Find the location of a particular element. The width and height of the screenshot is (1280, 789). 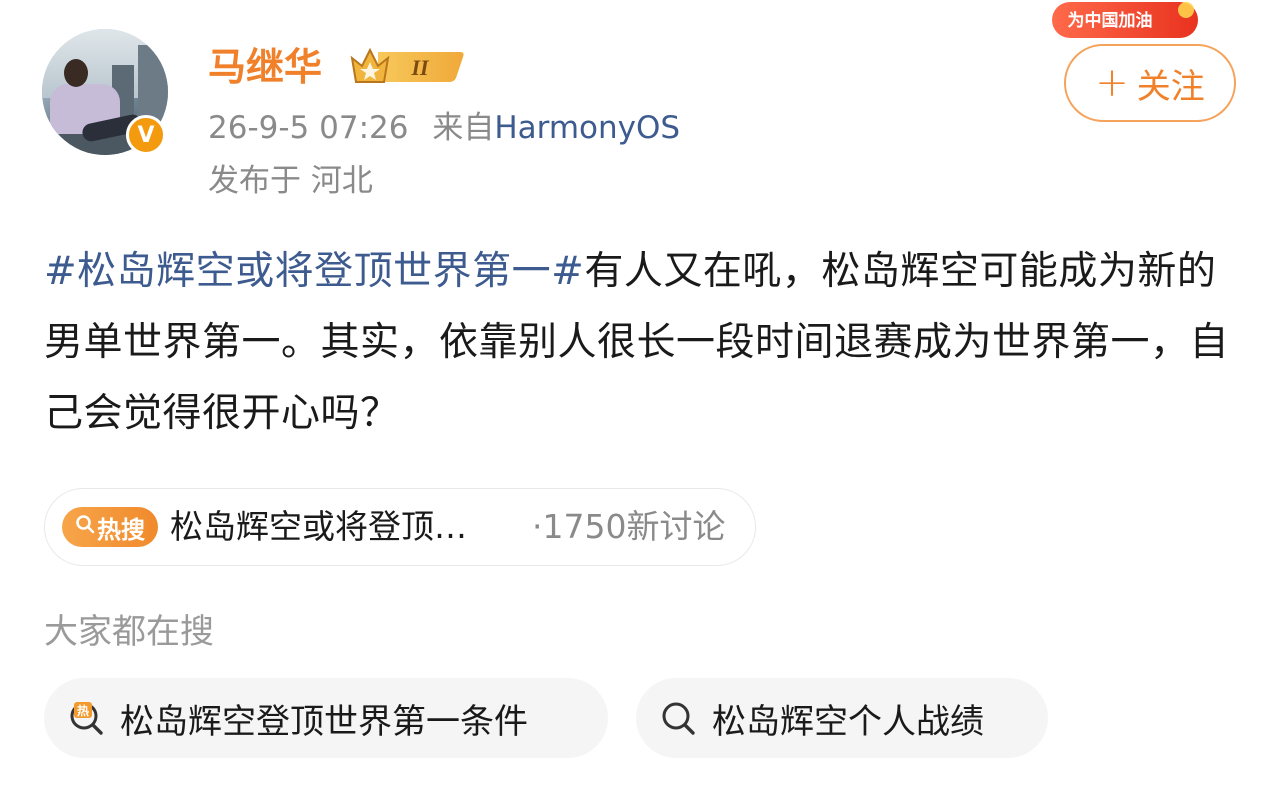

post-source-prefix: 来自 is located at coordinates (463, 128).